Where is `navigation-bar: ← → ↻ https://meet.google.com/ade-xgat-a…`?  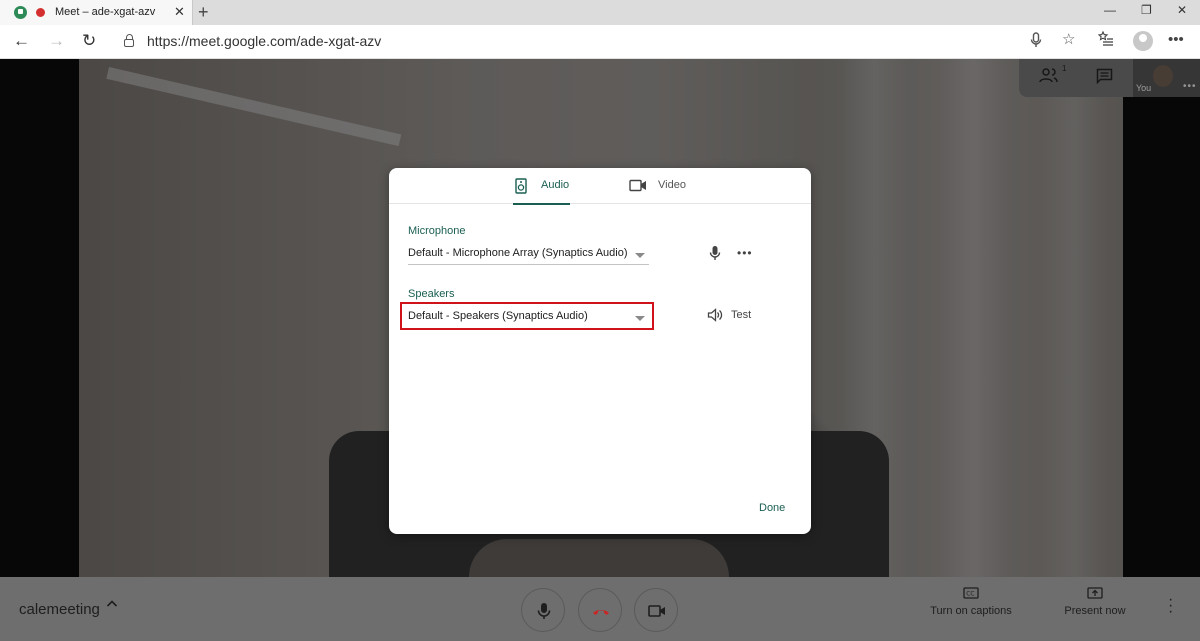
navigation-bar: ← → ↻ https://meet.google.com/ade-xgat-a… is located at coordinates (600, 42).